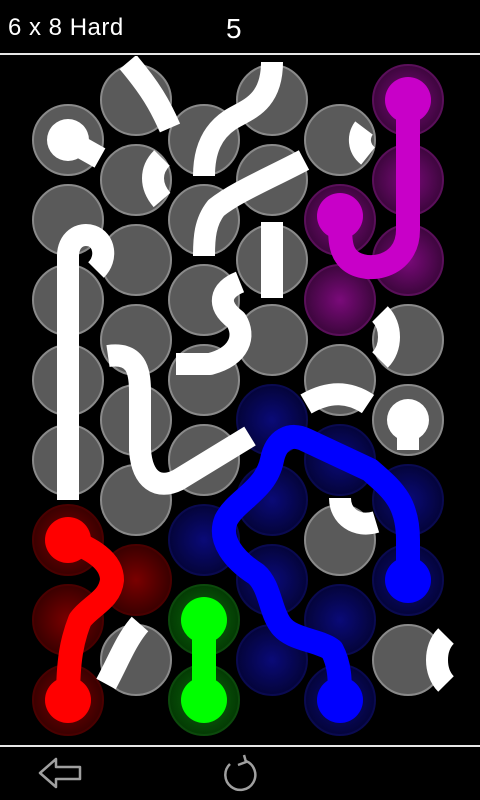 This screenshot has height=800, width=480. Describe the element at coordinates (234, 28) in the screenshot. I see `move-counter: 5` at that location.